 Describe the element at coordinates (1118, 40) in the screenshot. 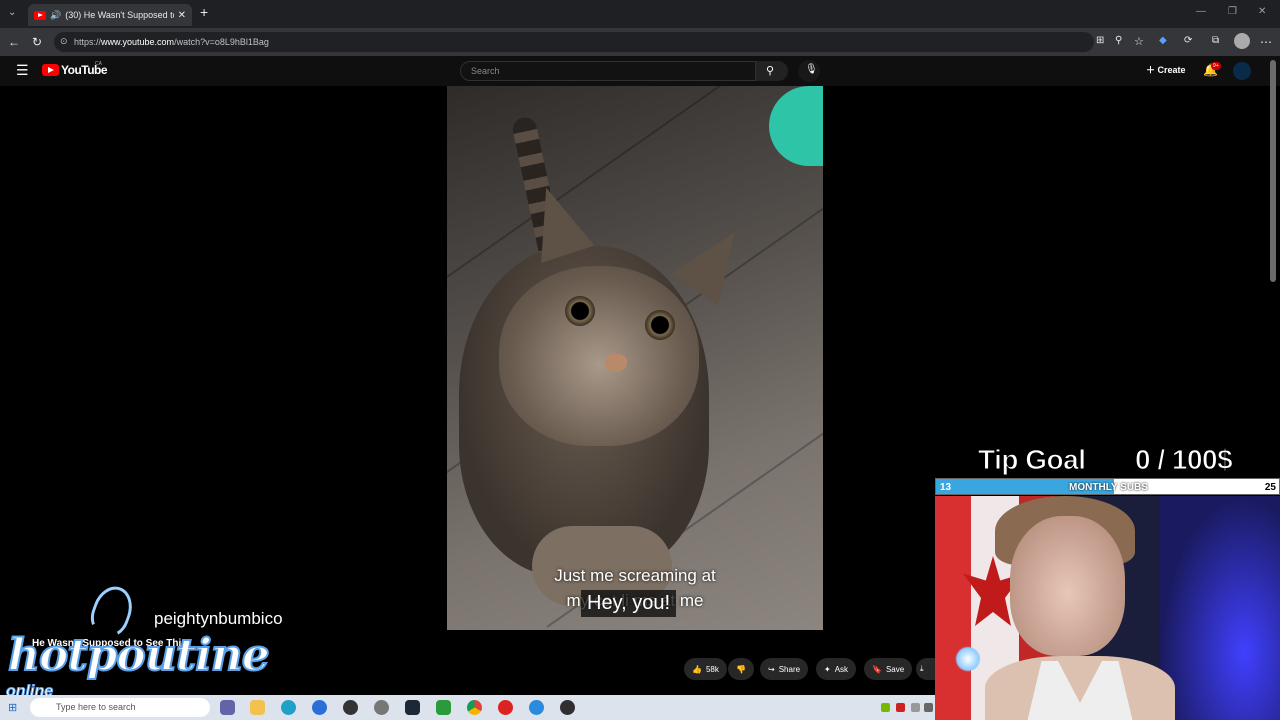

I see `zoom-icon: ⚲` at that location.